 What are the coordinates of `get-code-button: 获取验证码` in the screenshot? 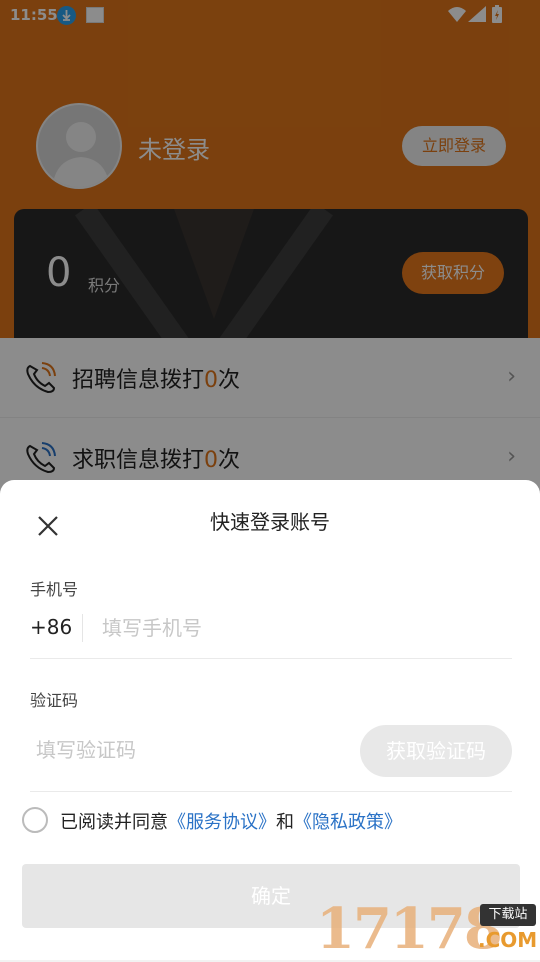 It's located at (436, 751).